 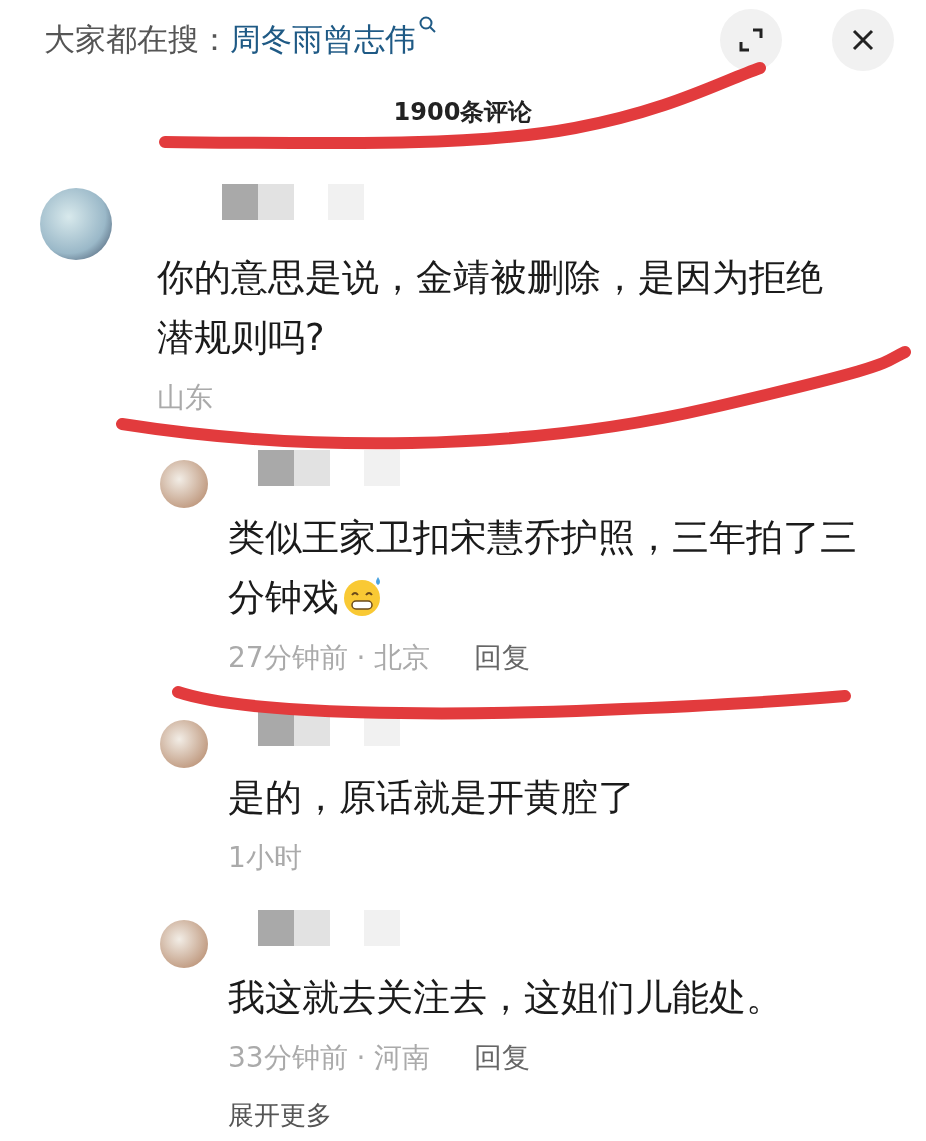 What do you see at coordinates (463, 112) in the screenshot?
I see `comment-count: 1900条评论` at bounding box center [463, 112].